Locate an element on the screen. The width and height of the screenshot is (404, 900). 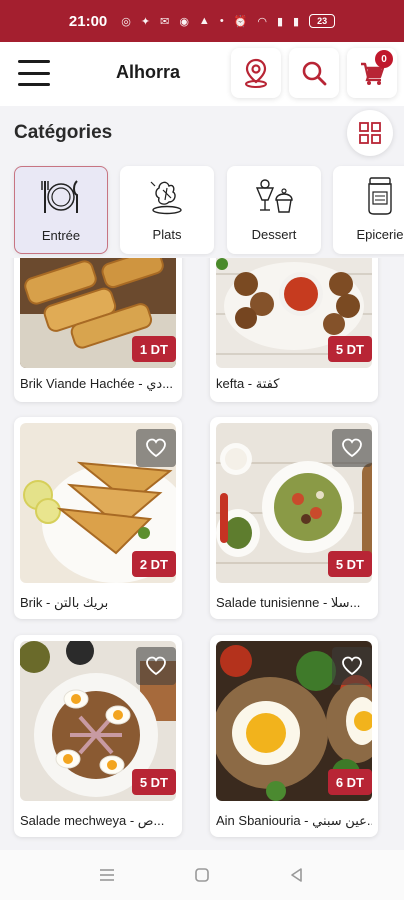
categories-title: Catégories is located at coordinates (63, 132).